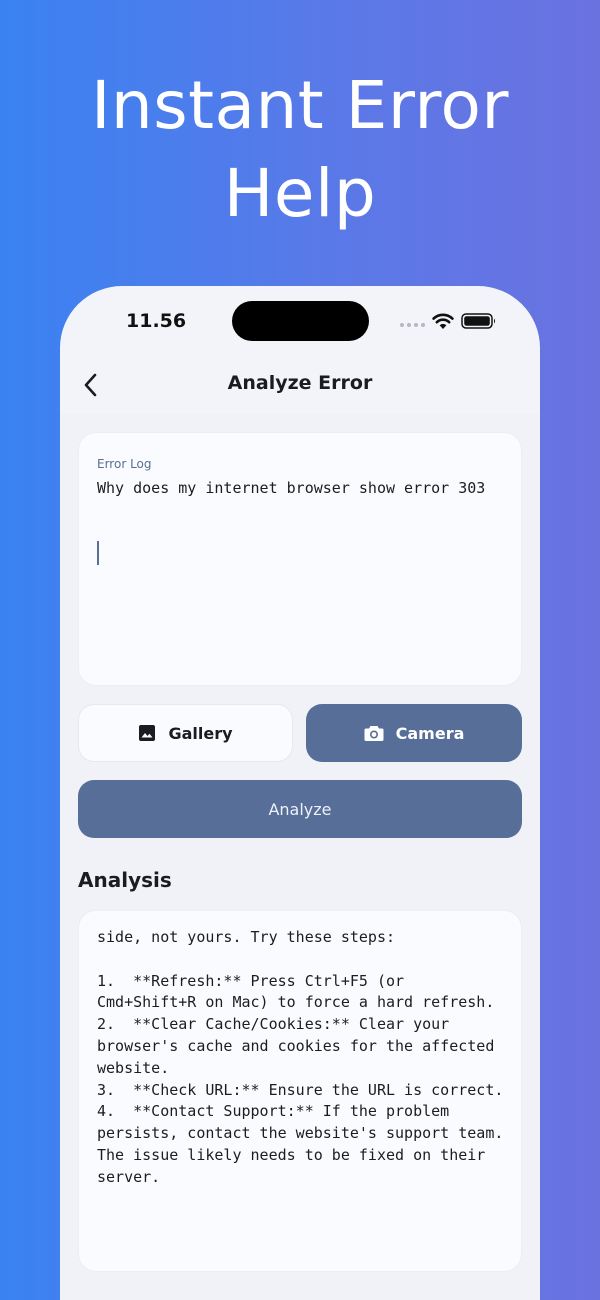 The image size is (600, 1300). I want to click on image-icon, so click(147, 733).